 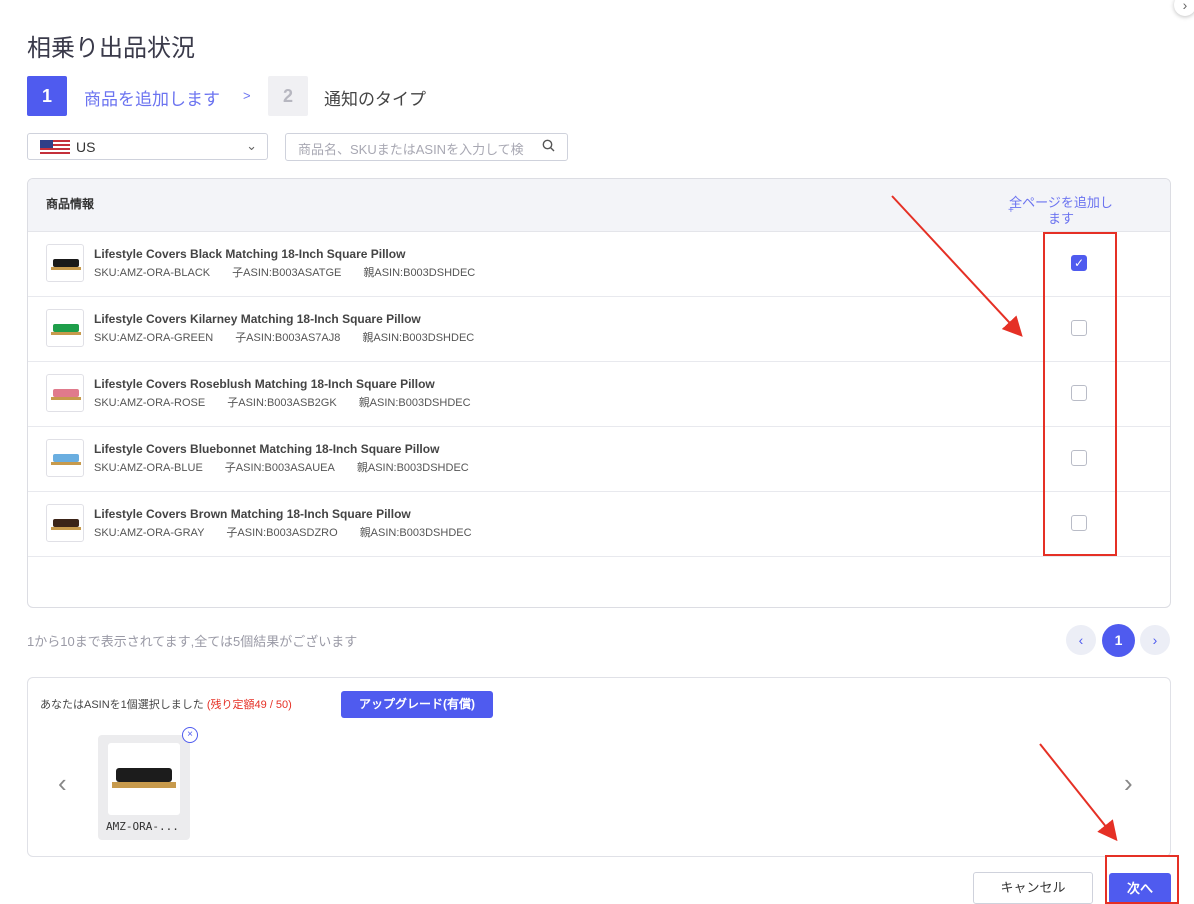 I want to click on search-input: 商品名、SKUまたはASINを入力して検, so click(x=426, y=147).